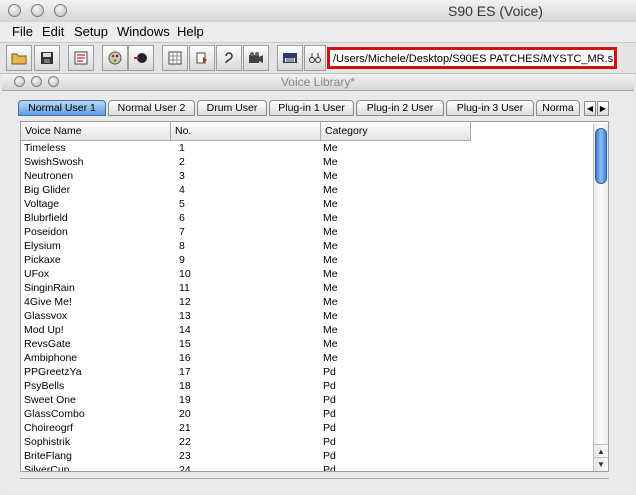 The height and width of the screenshot is (495, 636). What do you see at coordinates (81, 58) in the screenshot?
I see `checklist-icon` at bounding box center [81, 58].